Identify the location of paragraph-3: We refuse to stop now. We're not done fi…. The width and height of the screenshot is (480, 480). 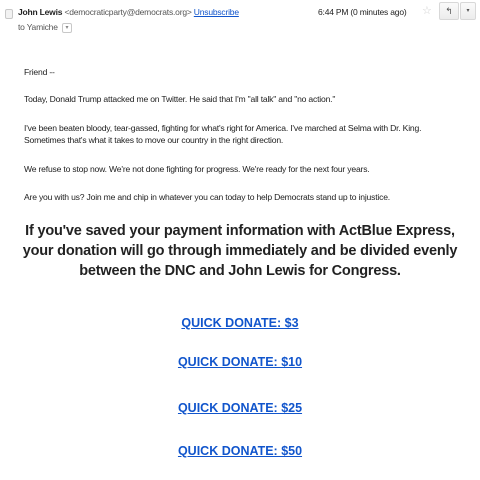
(197, 169).